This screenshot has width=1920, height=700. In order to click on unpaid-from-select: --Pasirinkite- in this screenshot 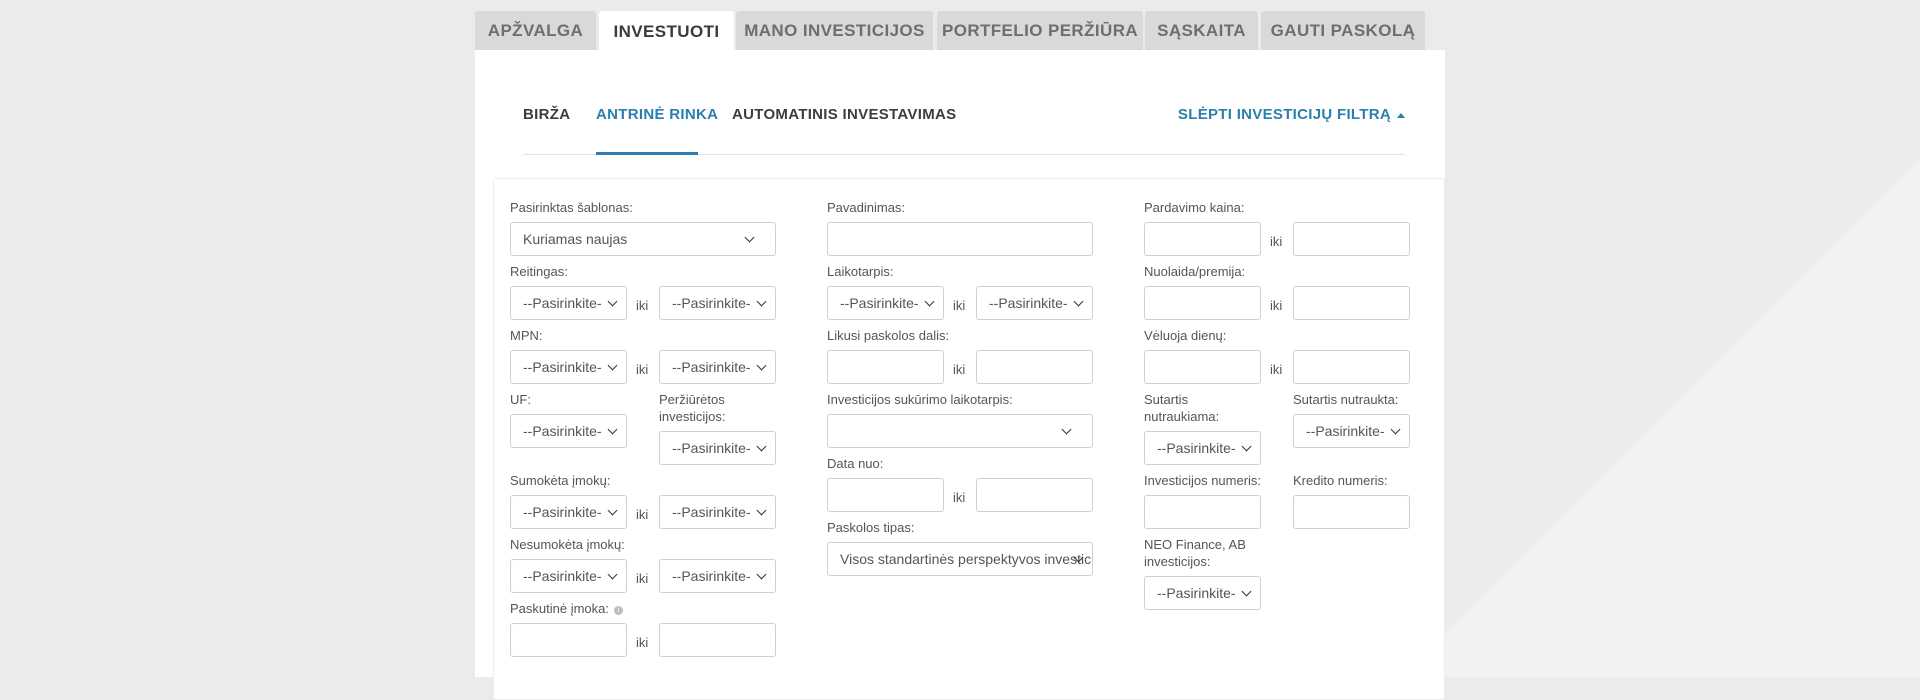, I will do `click(568, 576)`.